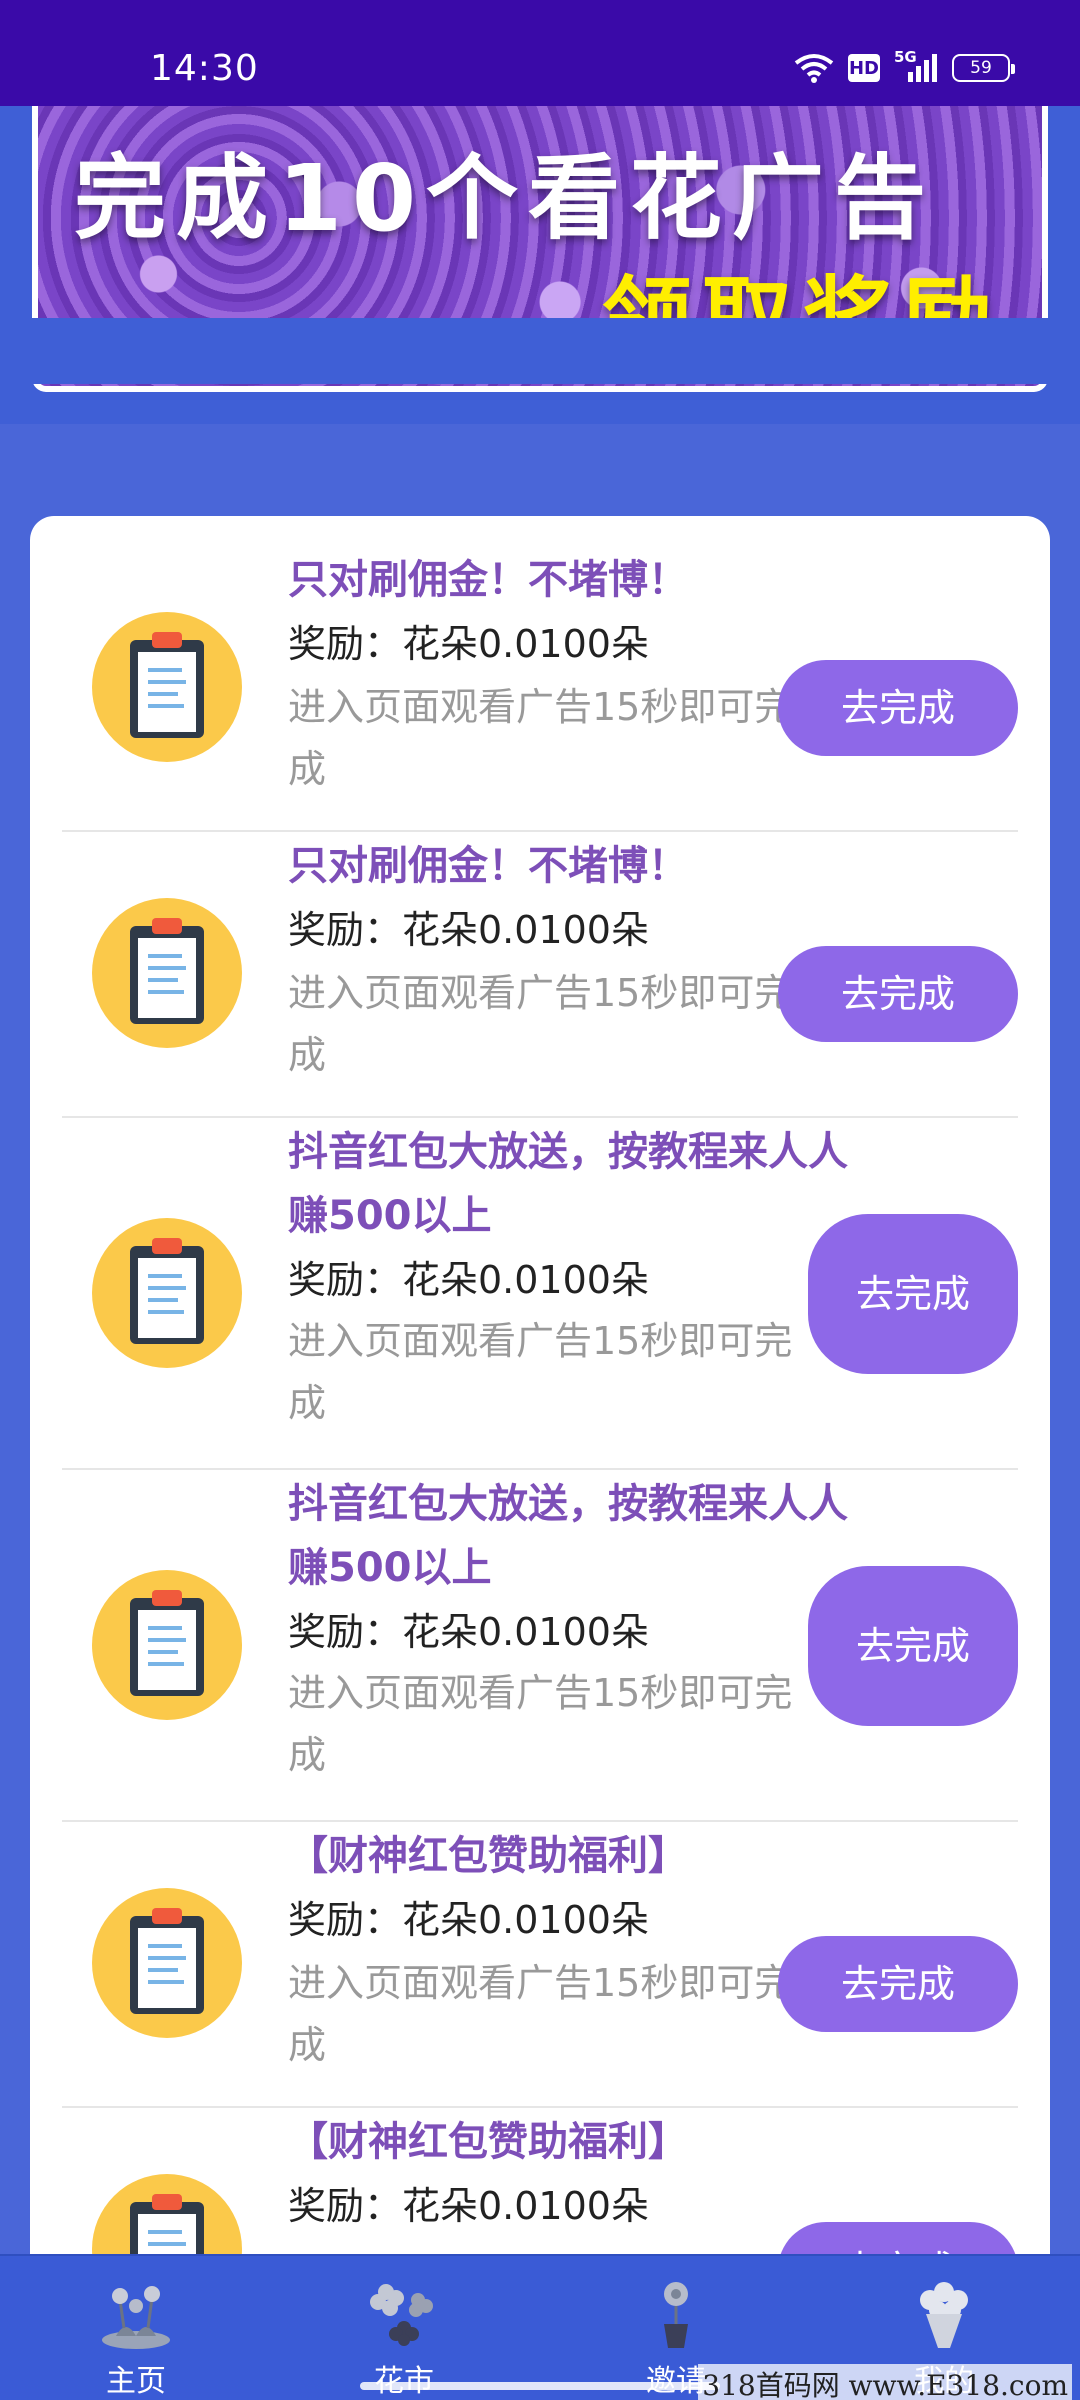 This screenshot has height=2400, width=1080. I want to click on status-bar: 14:30 HD 5G 59, so click(540, 53).